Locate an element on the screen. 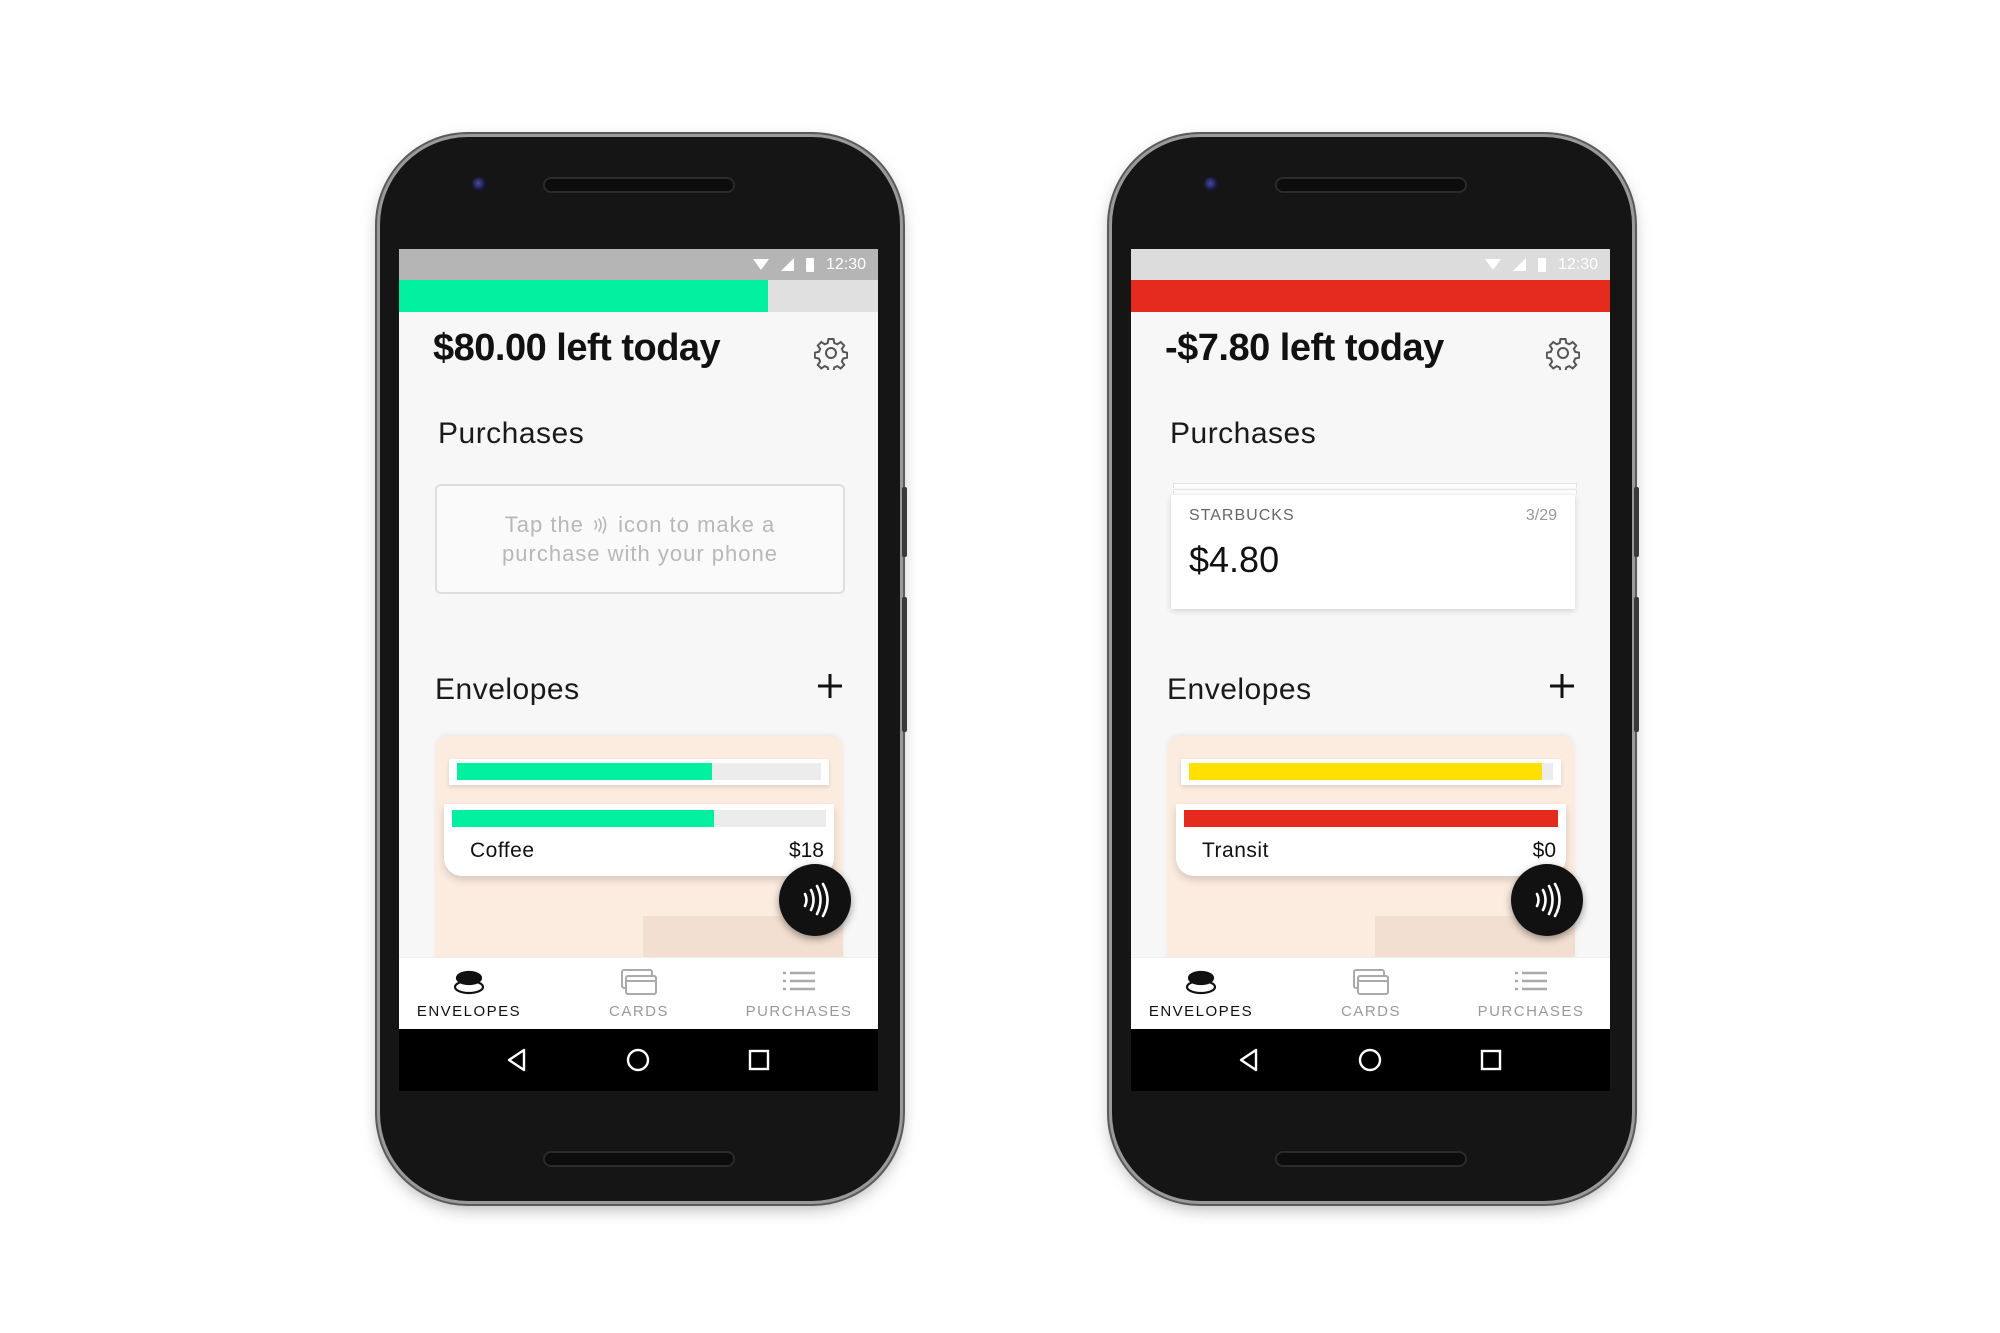 The height and width of the screenshot is (1333, 2000). envelope-name: Transit is located at coordinates (1235, 850).